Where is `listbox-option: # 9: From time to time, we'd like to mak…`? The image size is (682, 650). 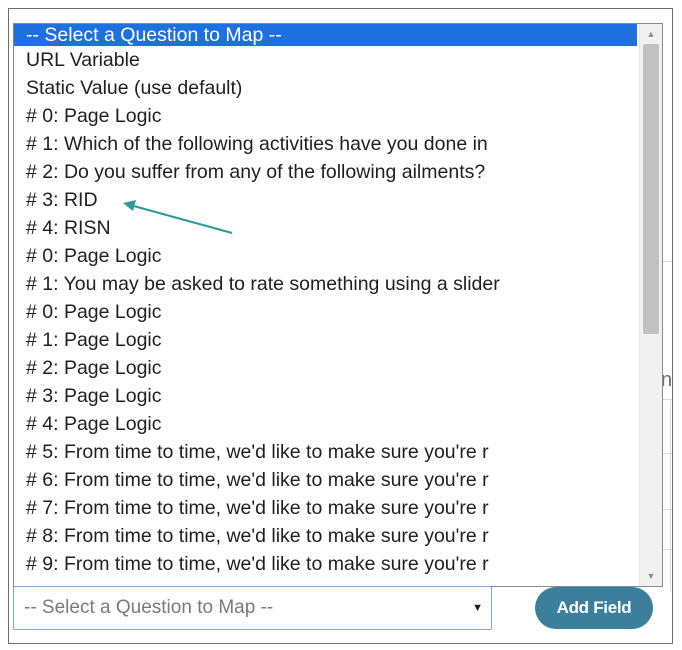
listbox-option: # 9: From time to time, we'd like to mak… is located at coordinates (325, 564).